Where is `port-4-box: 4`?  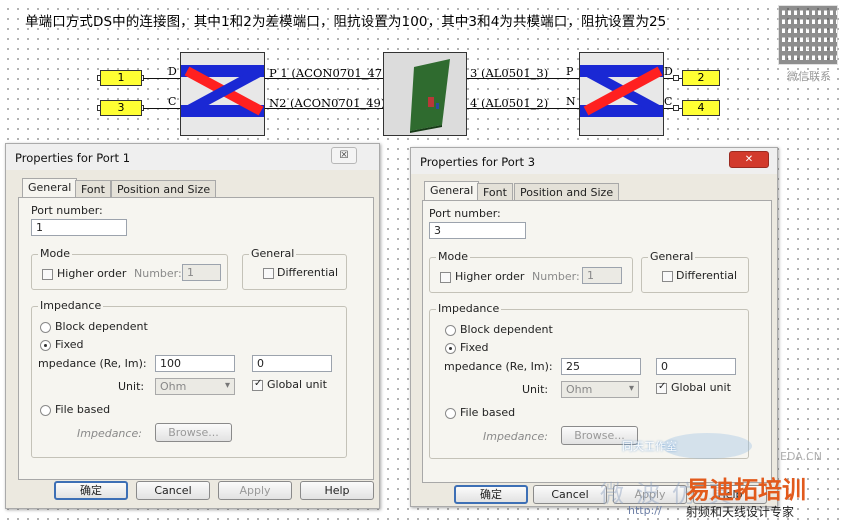
port-4-box: 4 is located at coordinates (701, 108).